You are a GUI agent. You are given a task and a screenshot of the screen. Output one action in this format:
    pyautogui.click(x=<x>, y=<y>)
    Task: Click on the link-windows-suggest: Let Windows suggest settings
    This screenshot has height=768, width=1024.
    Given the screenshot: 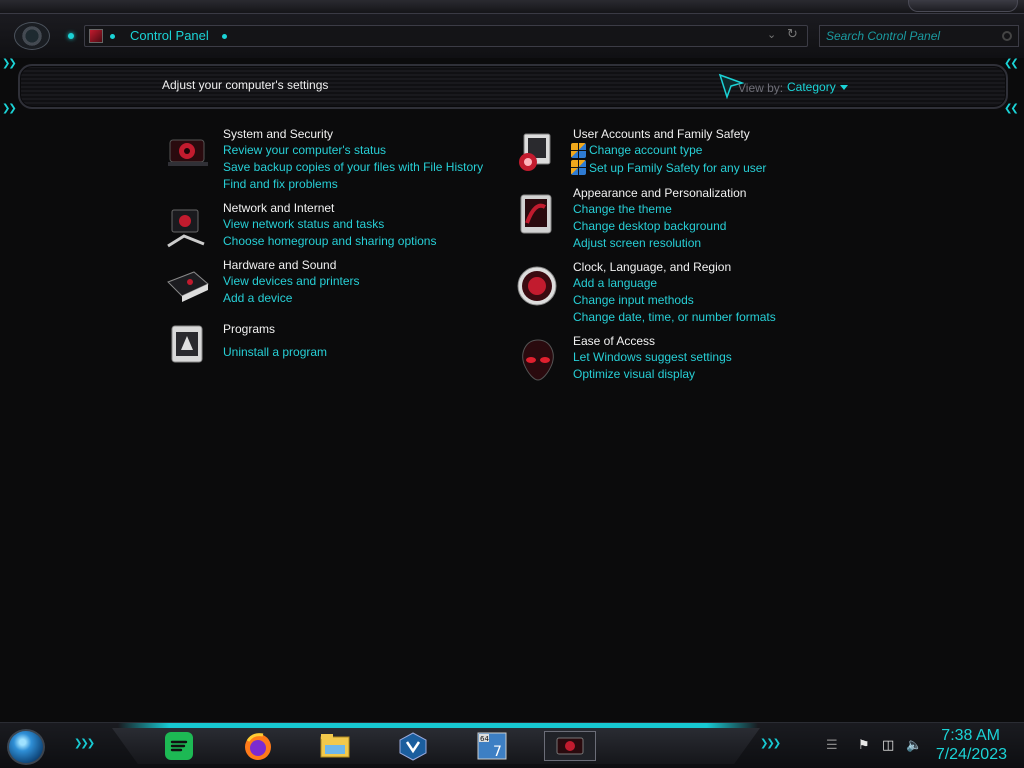 What is the action you would take?
    pyautogui.click(x=652, y=357)
    